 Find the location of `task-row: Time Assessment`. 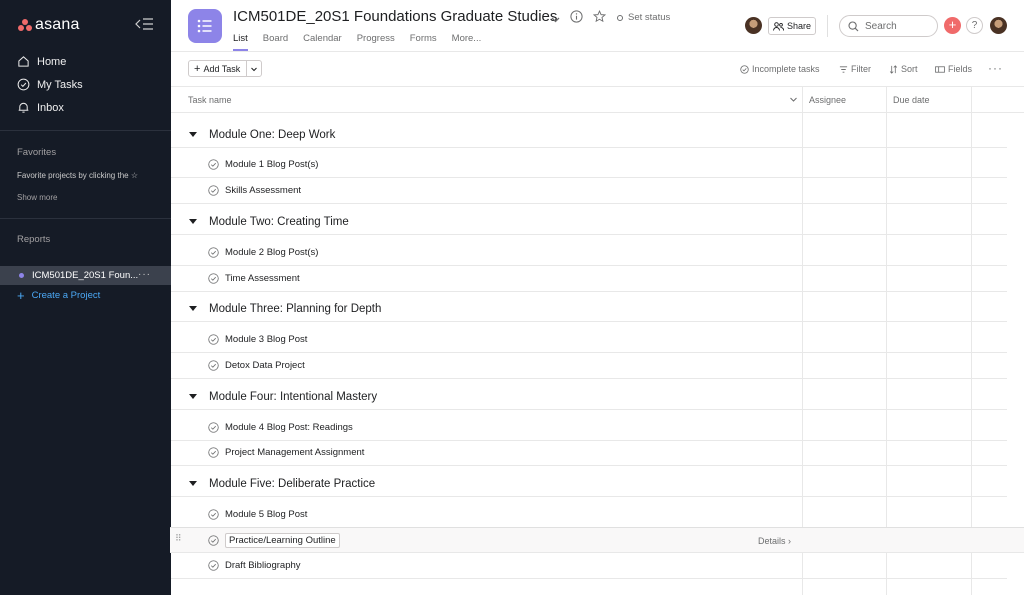

task-row: Time Assessment is located at coordinates (589, 279).